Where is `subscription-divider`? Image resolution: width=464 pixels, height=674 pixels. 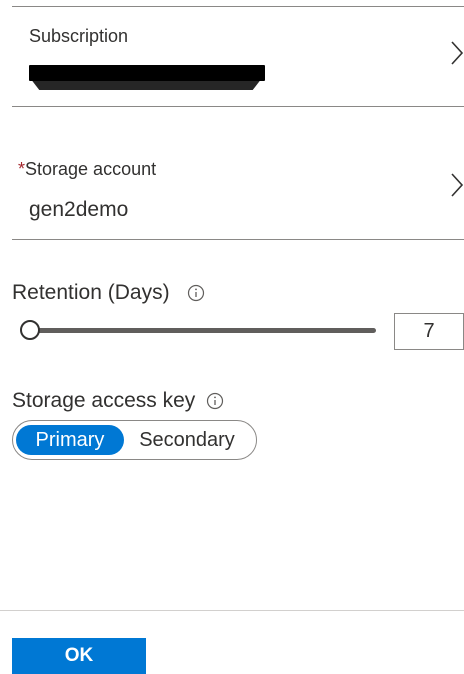
subscription-divider is located at coordinates (238, 106).